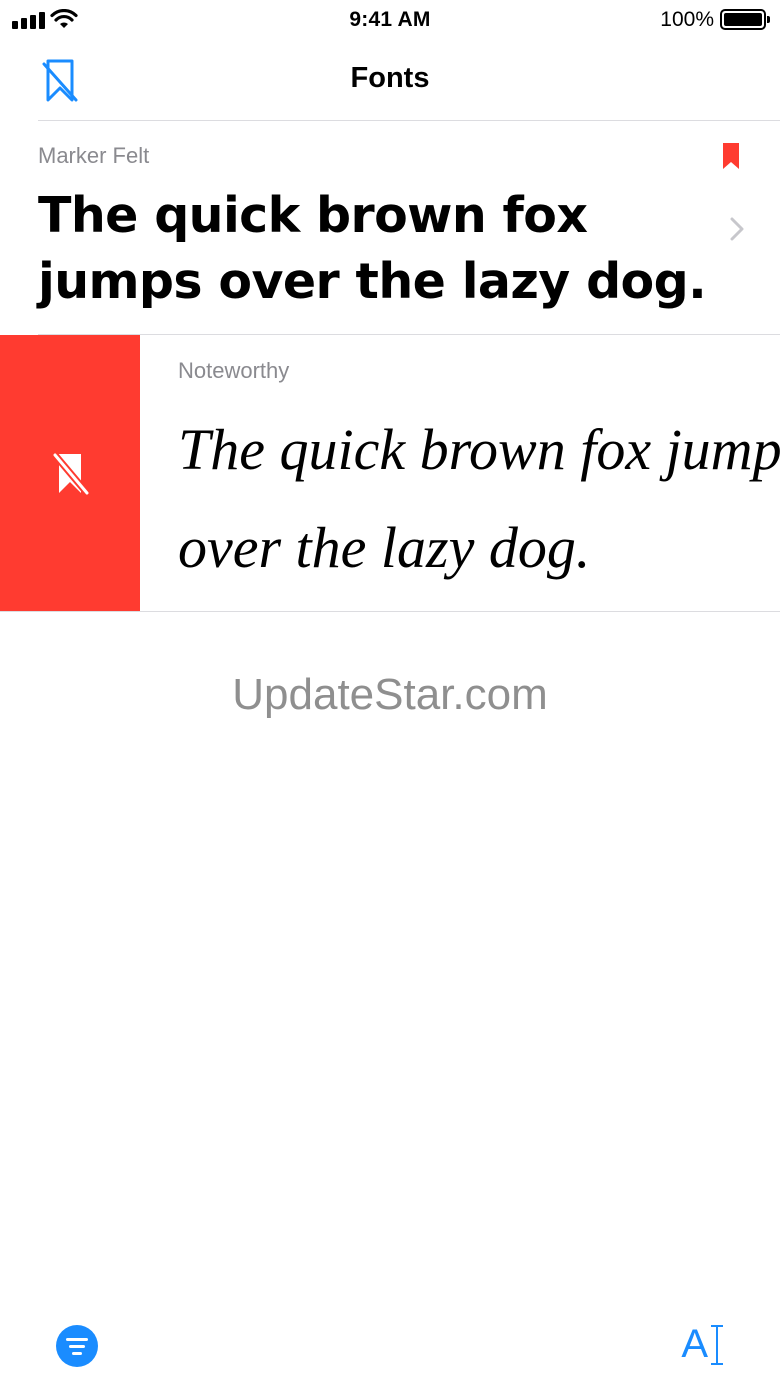 This screenshot has width=780, height=1387. What do you see at coordinates (390, 611) in the screenshot?
I see `row-divider` at bounding box center [390, 611].